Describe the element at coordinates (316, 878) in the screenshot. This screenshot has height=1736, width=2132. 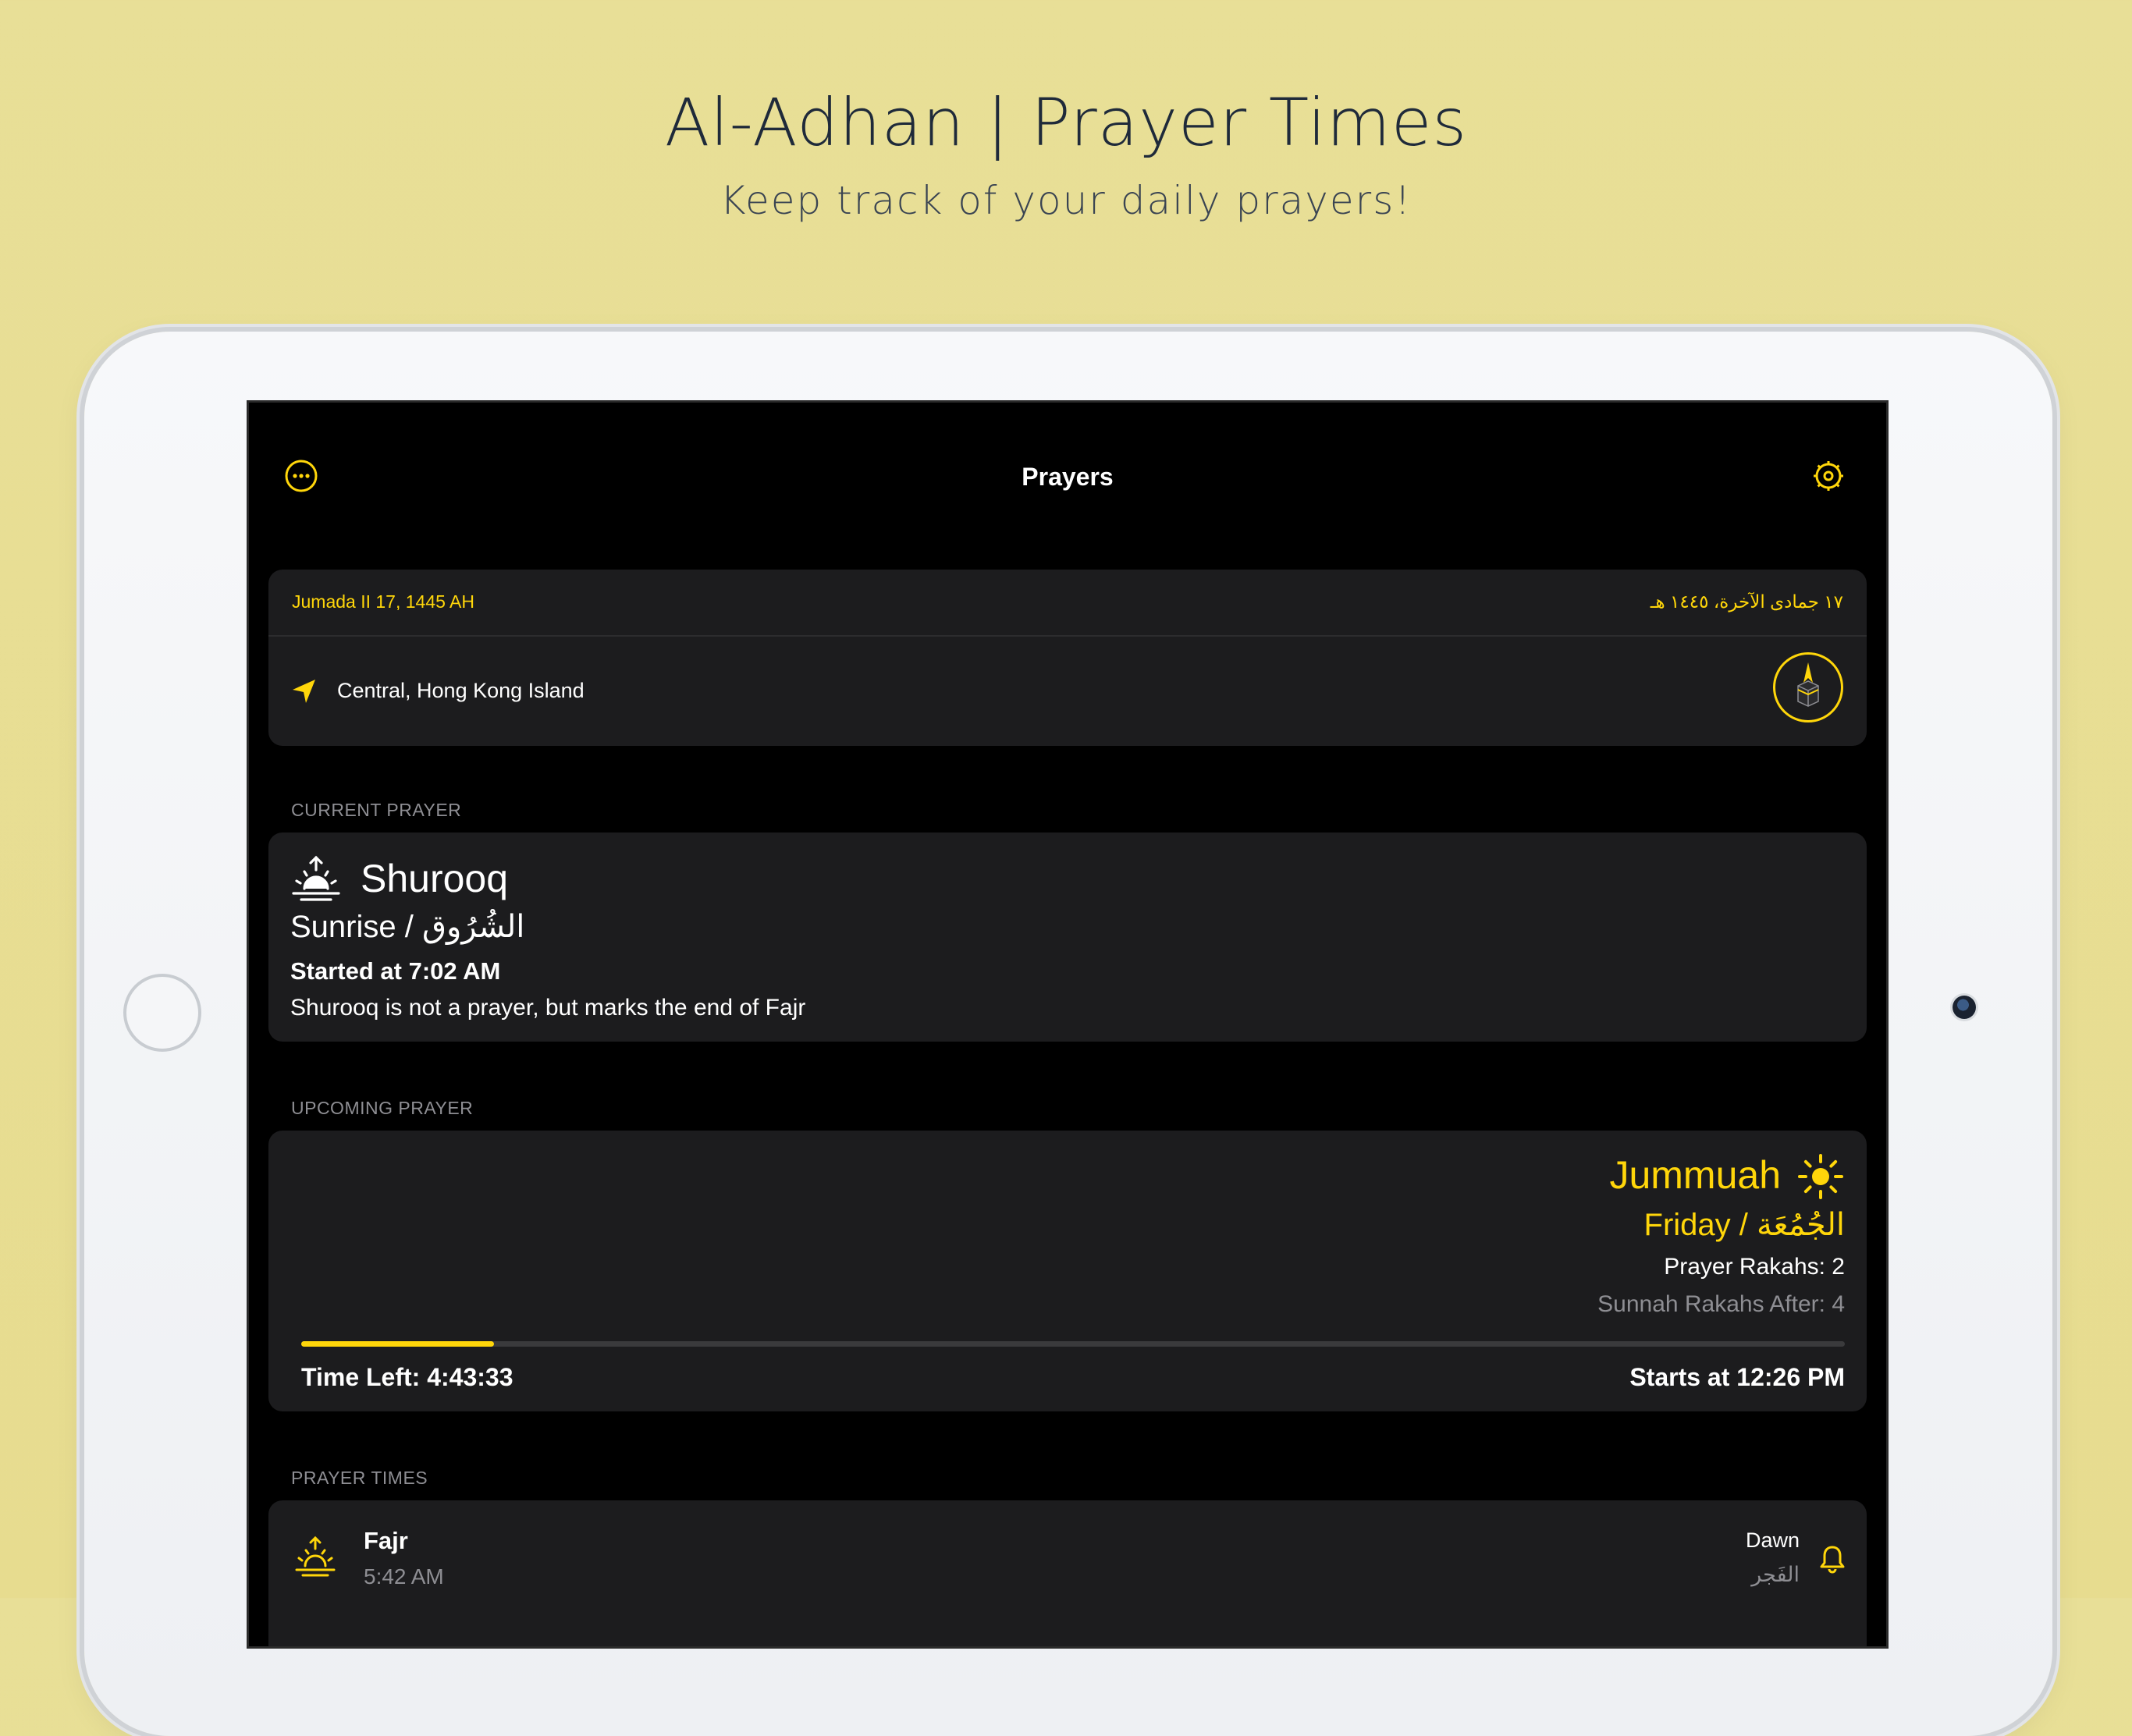
I see `sunrise-icon` at that location.